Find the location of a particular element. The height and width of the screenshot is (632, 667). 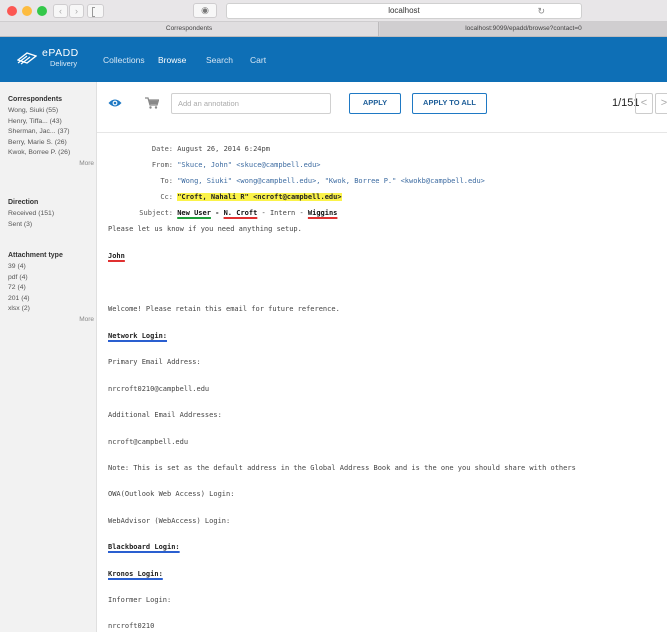

facet-item: Received (151) is located at coordinates (51, 214).